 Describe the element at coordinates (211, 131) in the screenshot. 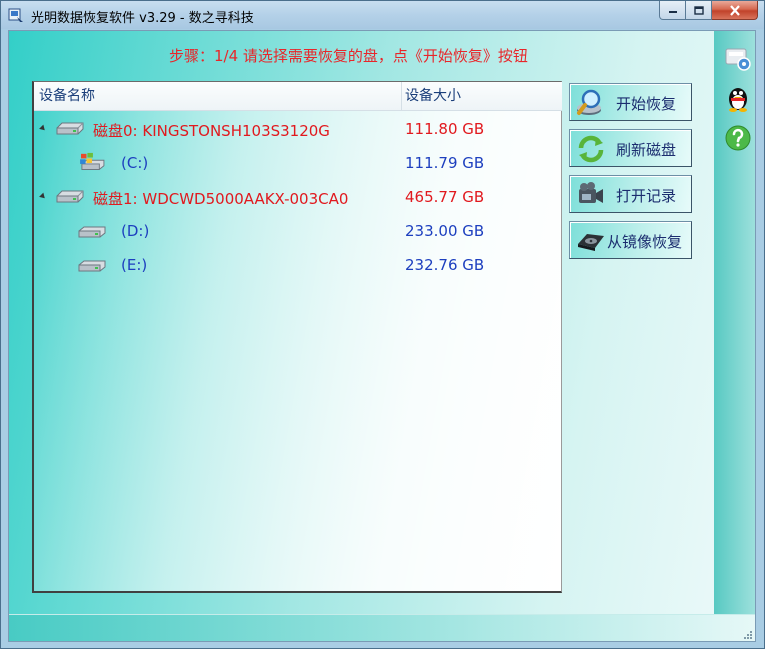

I see `device-label: 磁盘0: KINGSTONSH103S3120G` at that location.